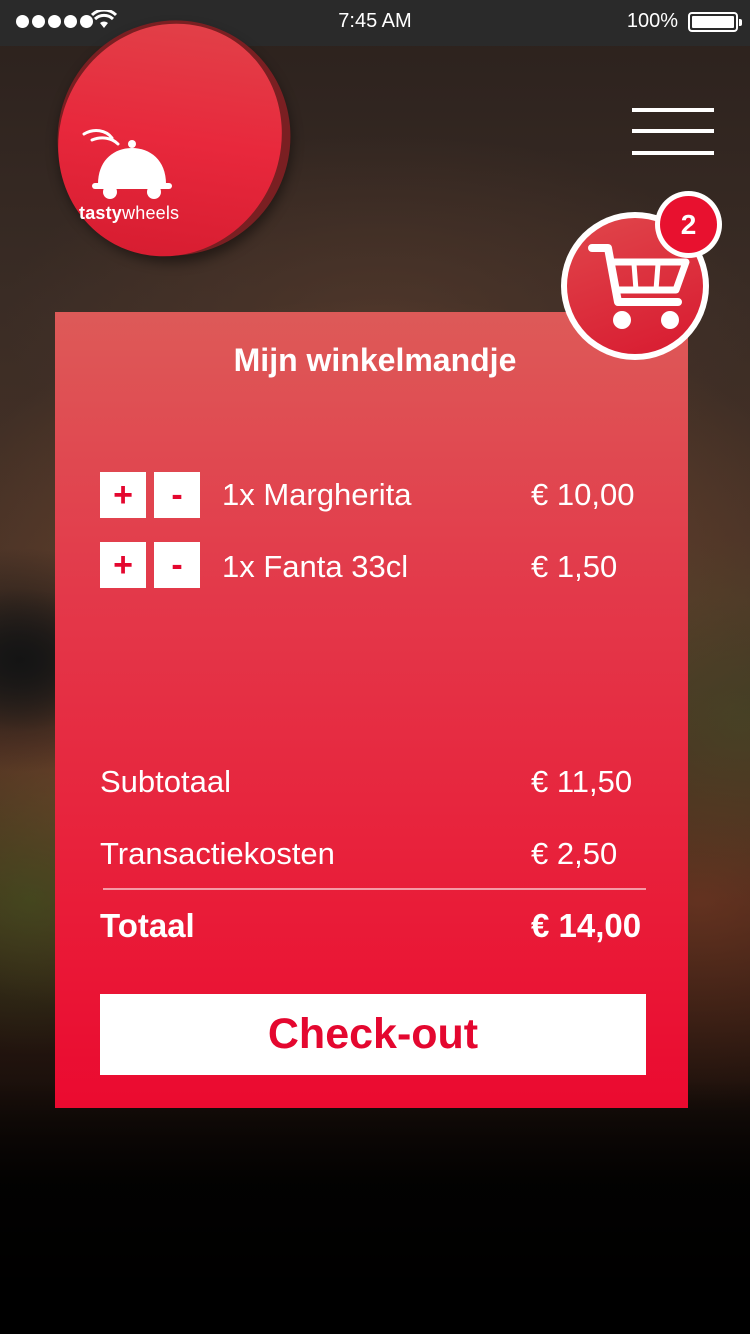 The image size is (750, 1334). Describe the element at coordinates (127, 164) in the screenshot. I see `food-cloche-car-icon` at that location.